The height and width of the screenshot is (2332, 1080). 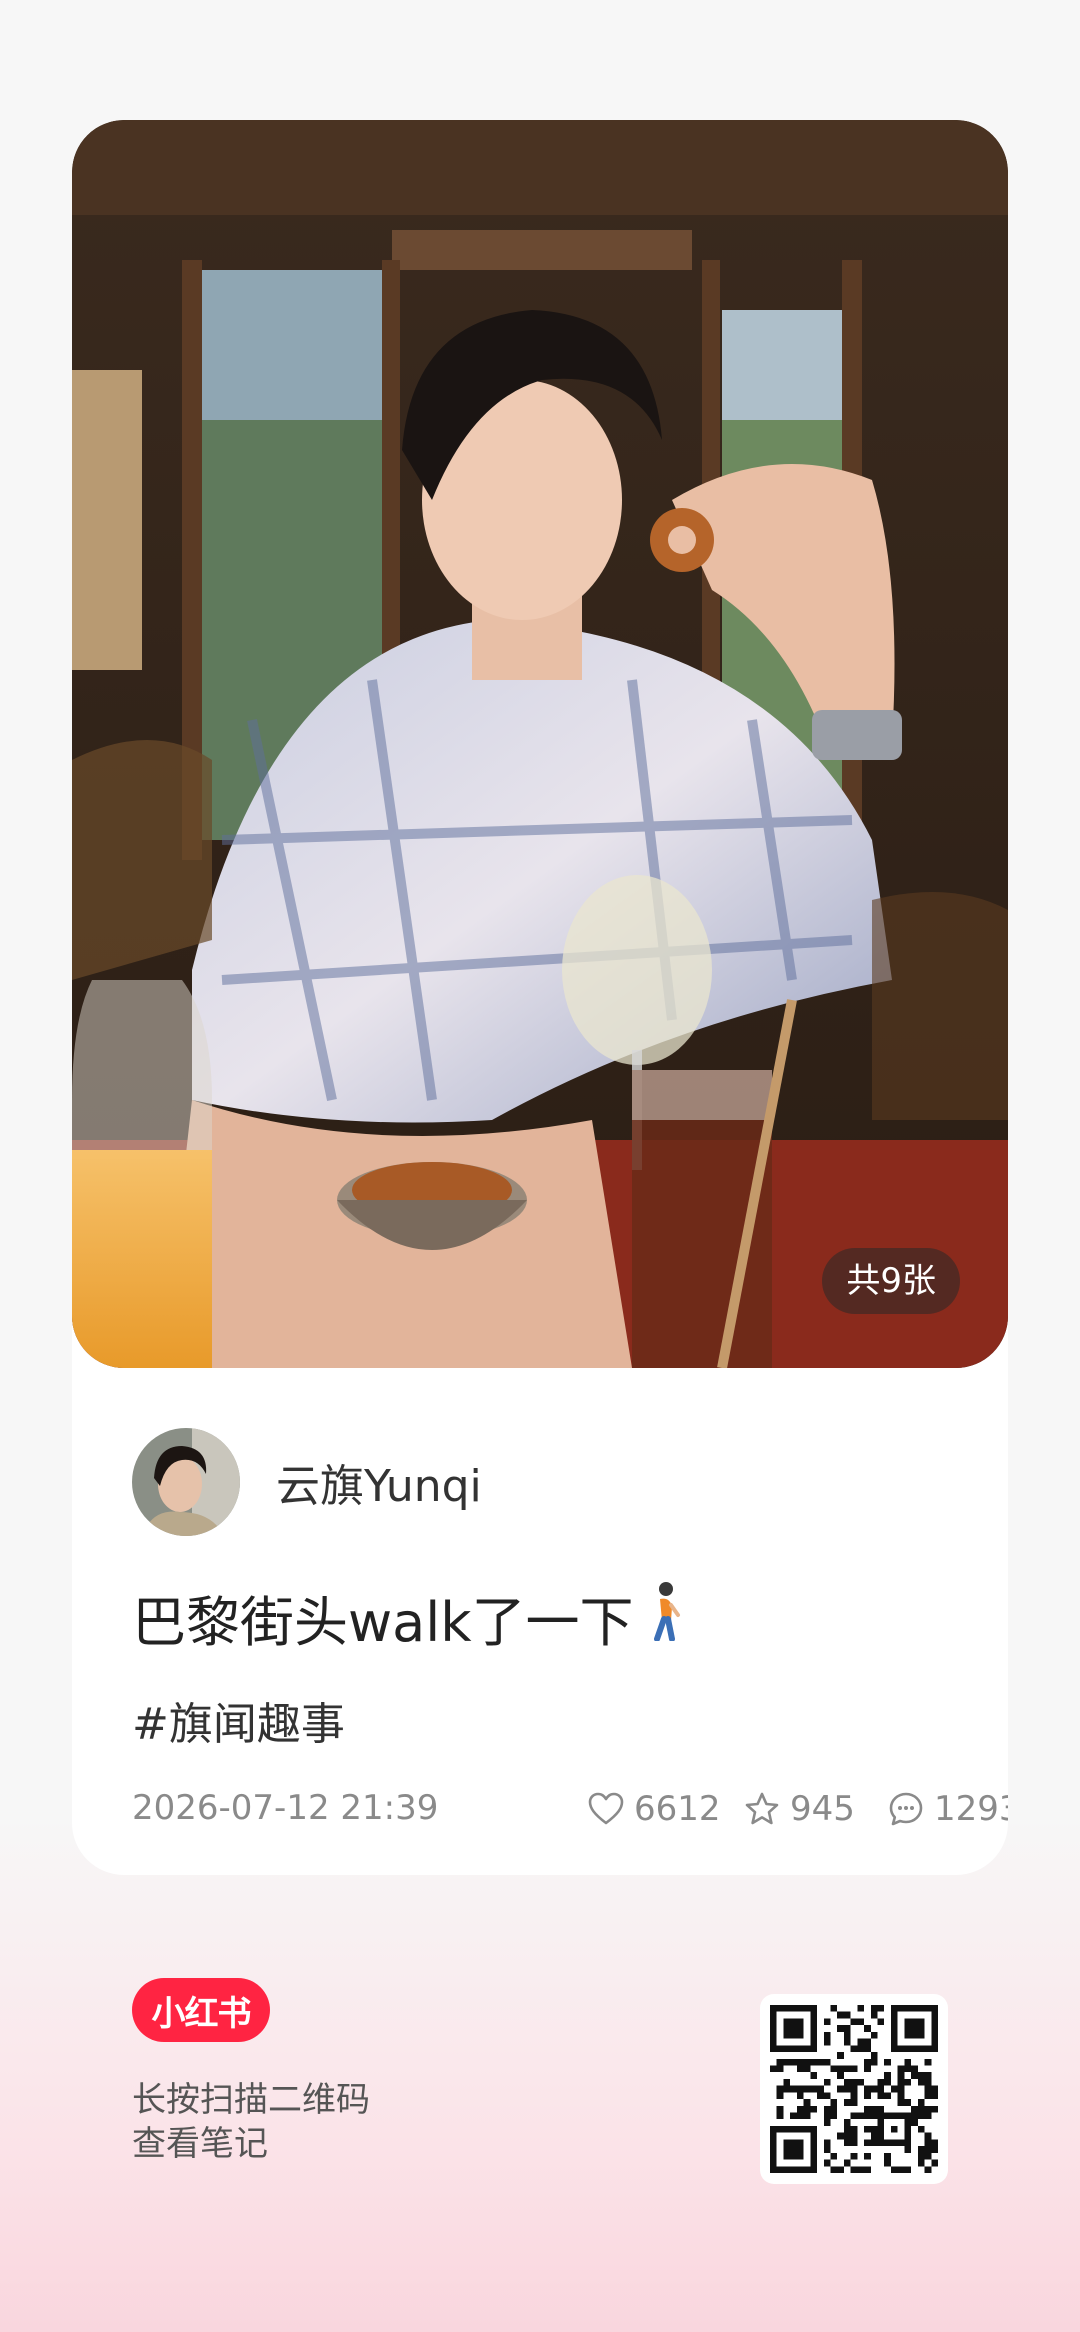 I want to click on brand-logo: 小红书, so click(x=201, y=2010).